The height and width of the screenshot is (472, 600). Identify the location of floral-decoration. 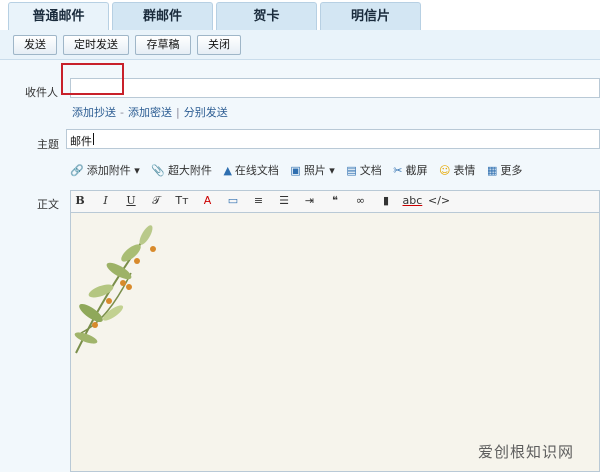
(115, 289).